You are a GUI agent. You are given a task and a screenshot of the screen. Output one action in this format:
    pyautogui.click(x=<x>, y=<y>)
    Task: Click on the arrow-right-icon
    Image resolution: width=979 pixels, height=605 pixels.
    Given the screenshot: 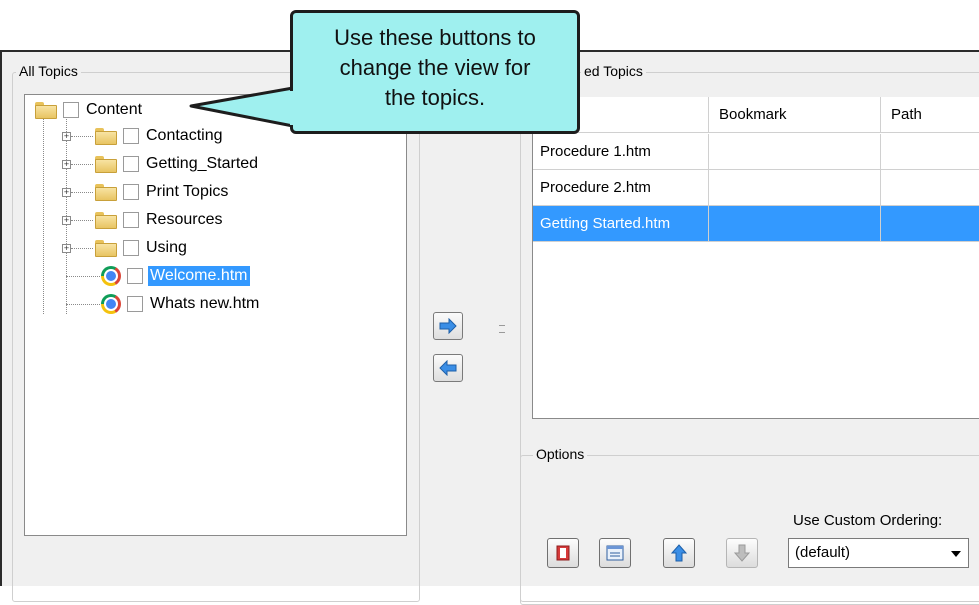 What is the action you would take?
    pyautogui.click(x=448, y=326)
    